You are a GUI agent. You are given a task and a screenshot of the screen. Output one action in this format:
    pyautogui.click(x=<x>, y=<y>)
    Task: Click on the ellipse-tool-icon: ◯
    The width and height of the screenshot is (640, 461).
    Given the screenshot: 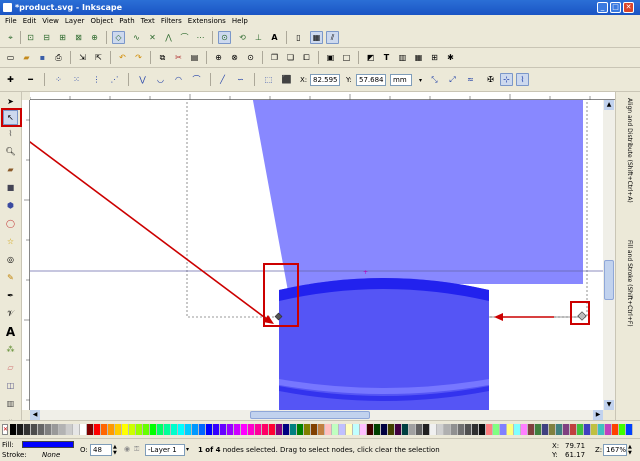 What is the action you would take?
    pyautogui.click(x=10, y=223)
    